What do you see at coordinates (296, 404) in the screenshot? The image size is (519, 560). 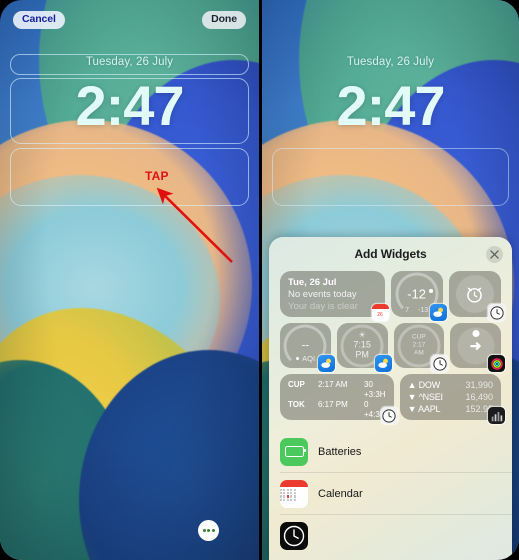 I see `world-clock-city: TOK` at bounding box center [296, 404].